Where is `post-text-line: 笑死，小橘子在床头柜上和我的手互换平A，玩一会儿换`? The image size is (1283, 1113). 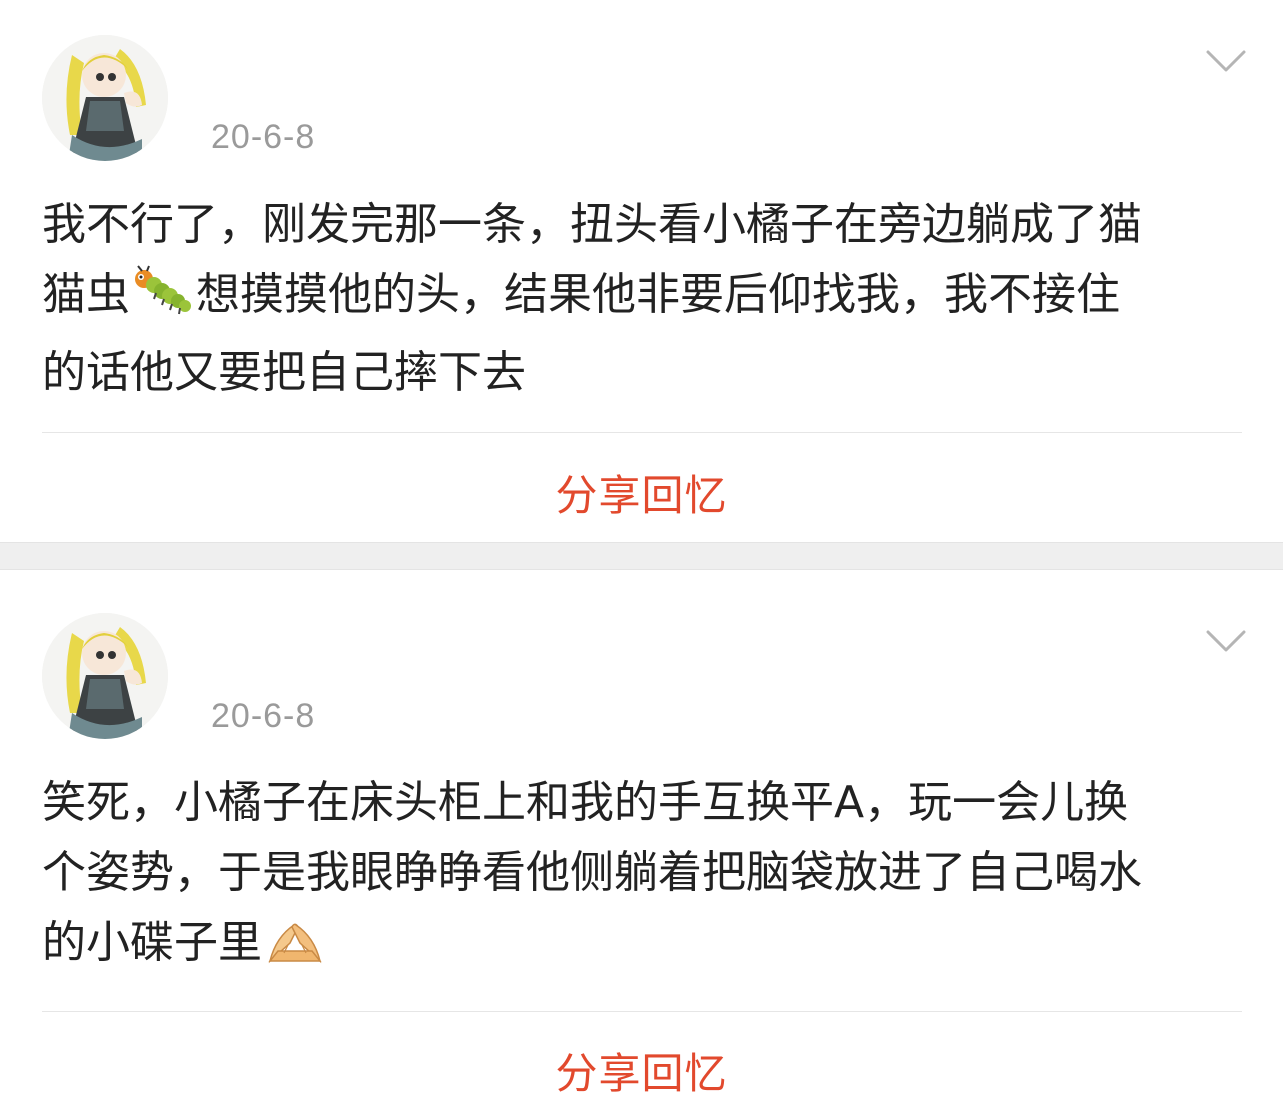
post-text-line: 笑死，小橘子在床头柜上和我的手互换平A，玩一会儿换 is located at coordinates (585, 802).